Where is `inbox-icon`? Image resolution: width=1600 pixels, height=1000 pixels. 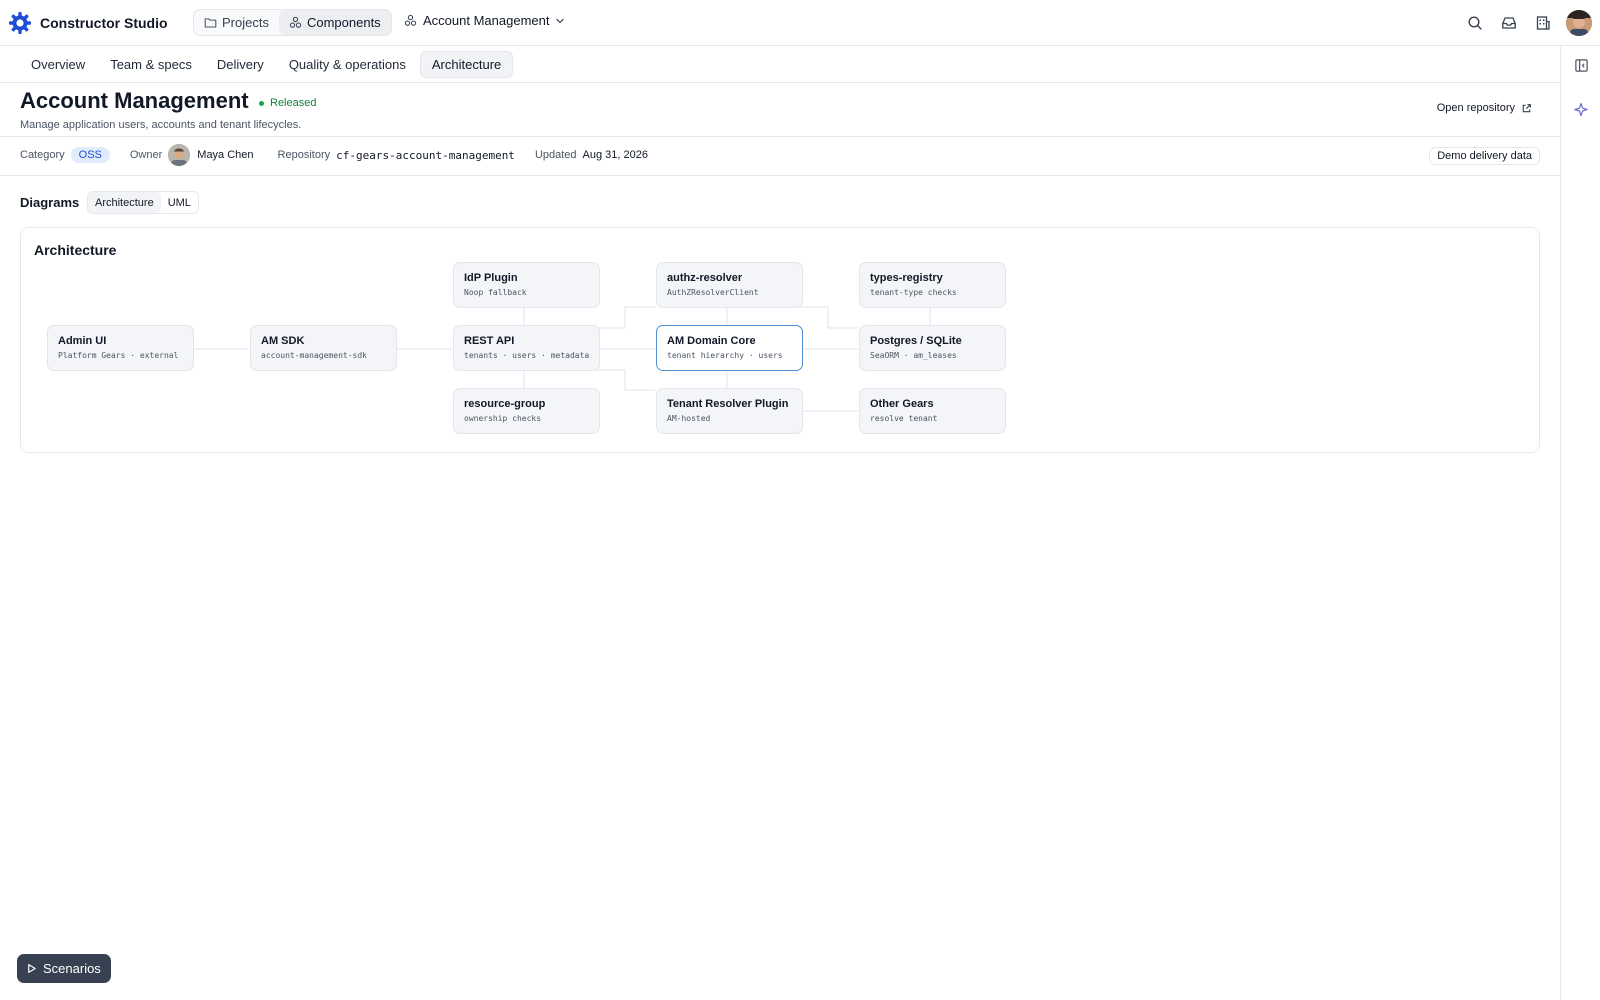 inbox-icon is located at coordinates (1509, 23).